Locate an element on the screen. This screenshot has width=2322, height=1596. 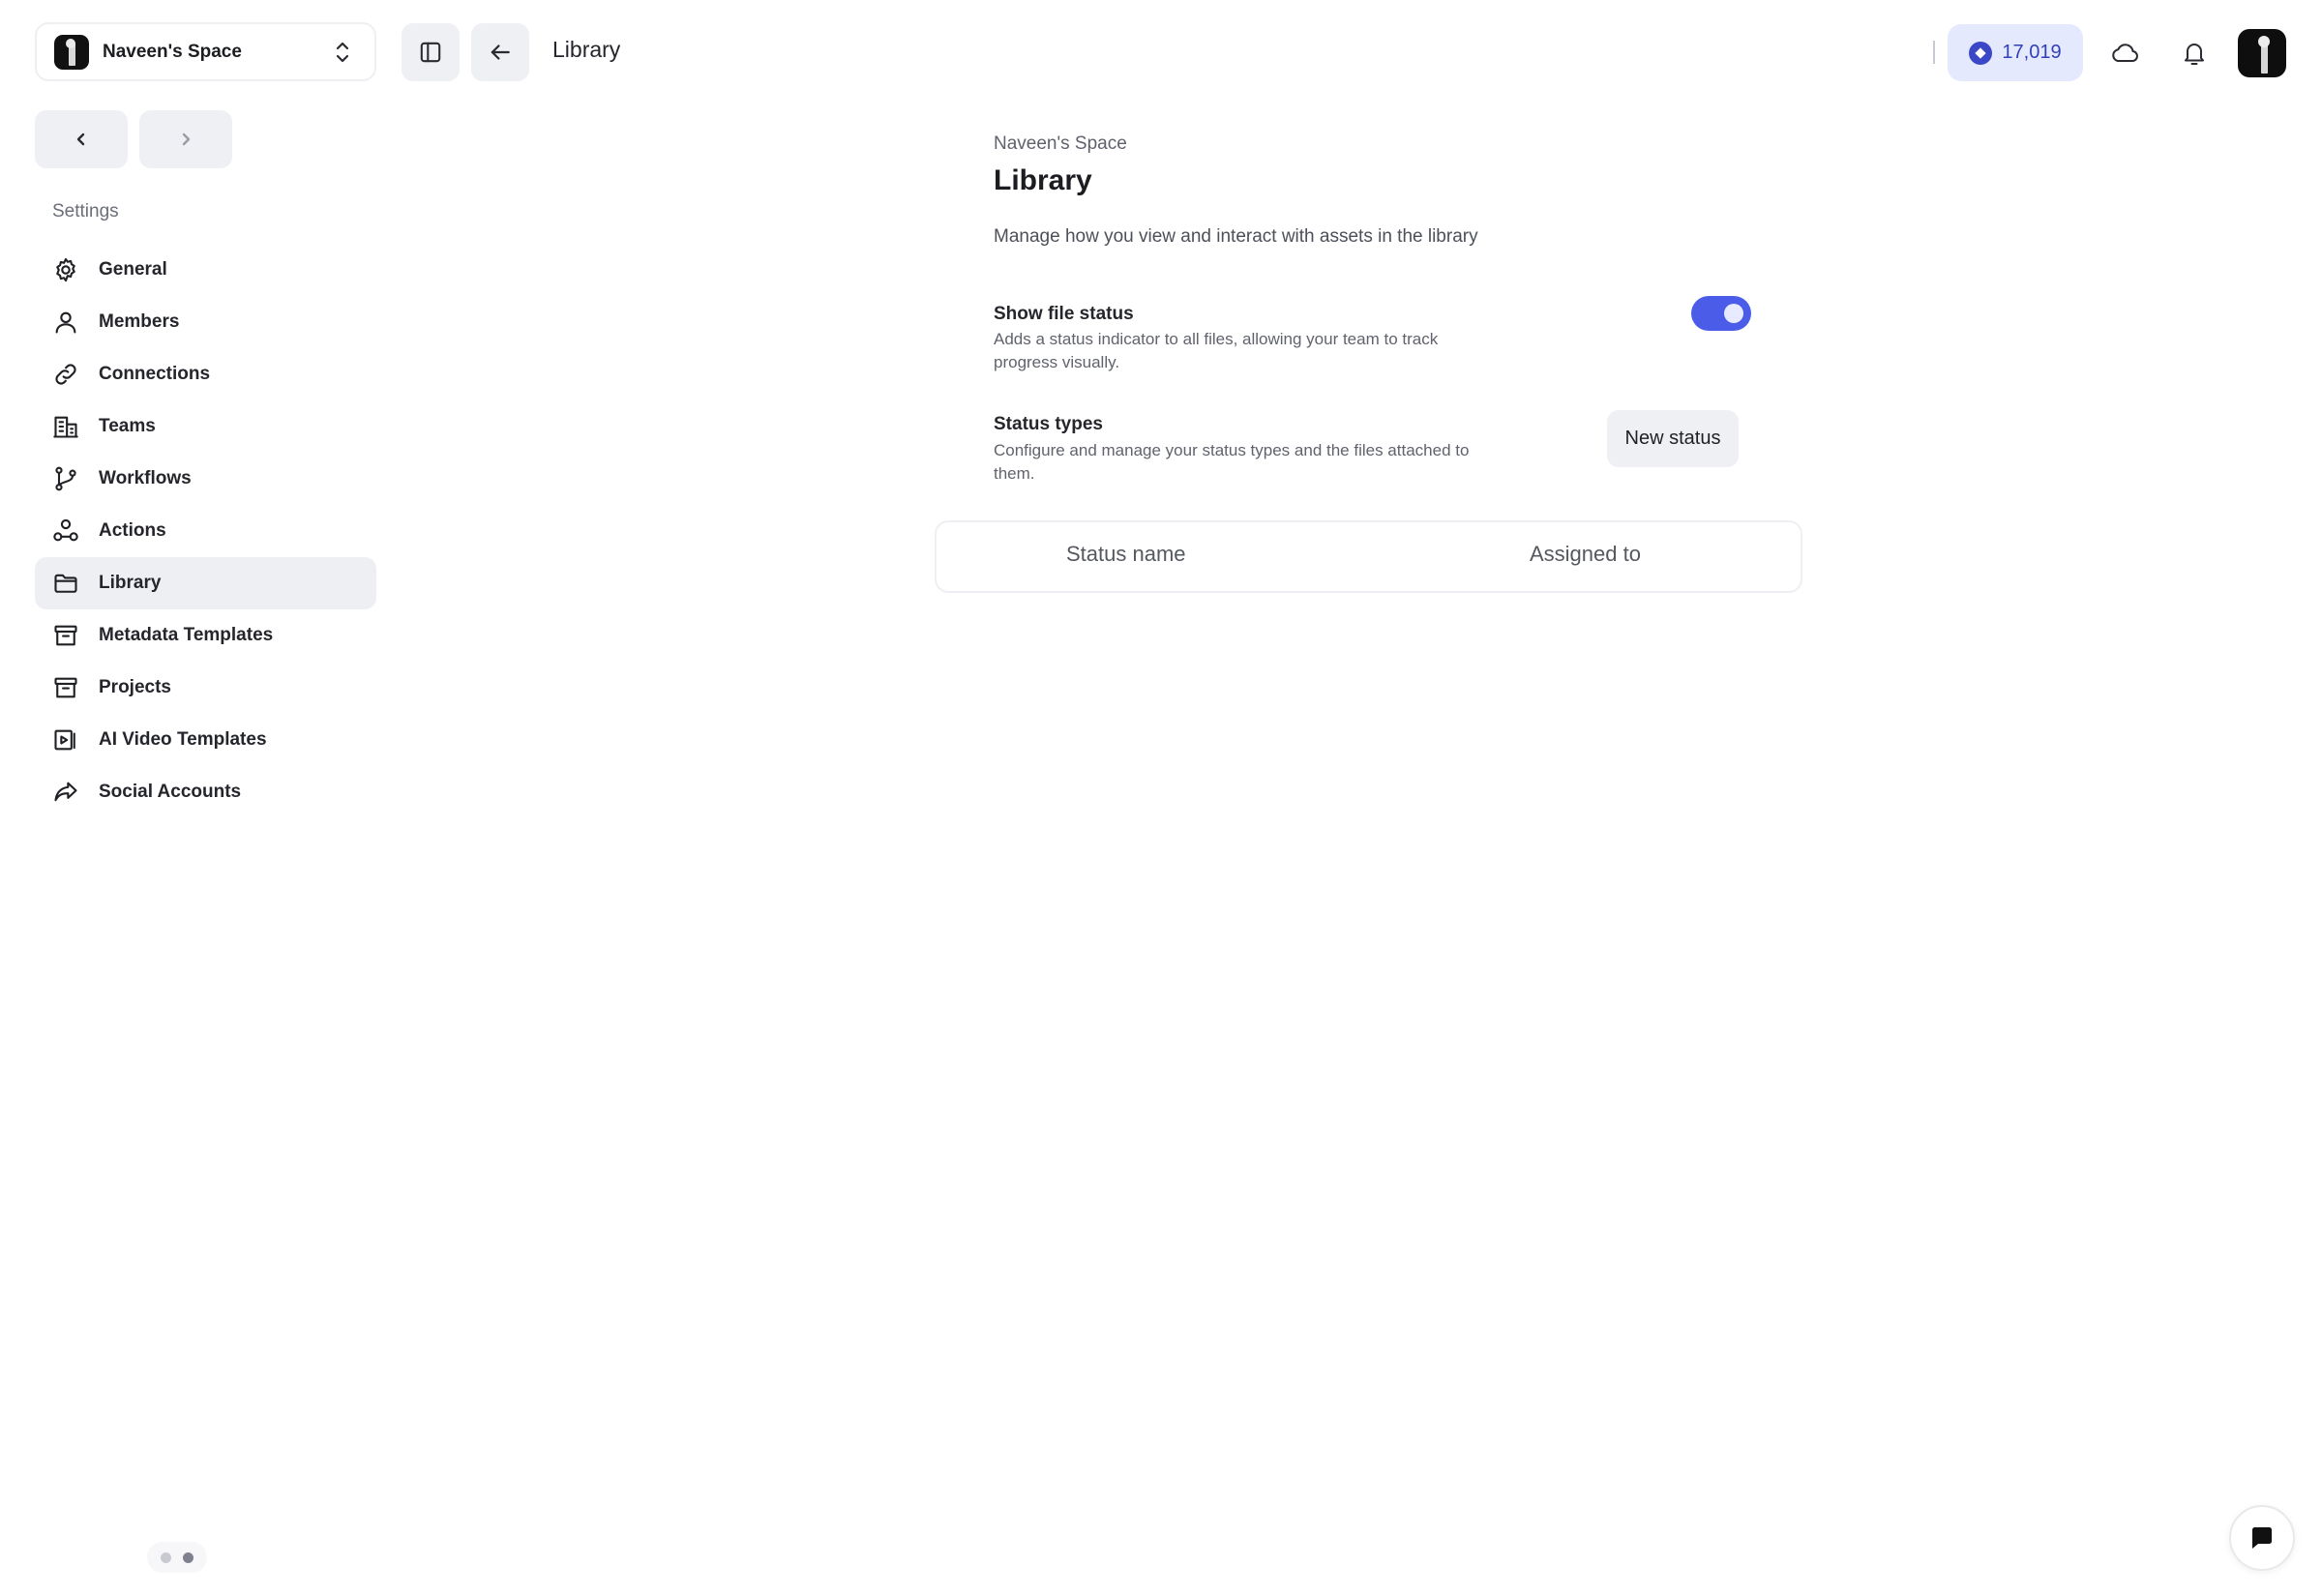
credits-badge: 17,019 is located at coordinates (2015, 52).